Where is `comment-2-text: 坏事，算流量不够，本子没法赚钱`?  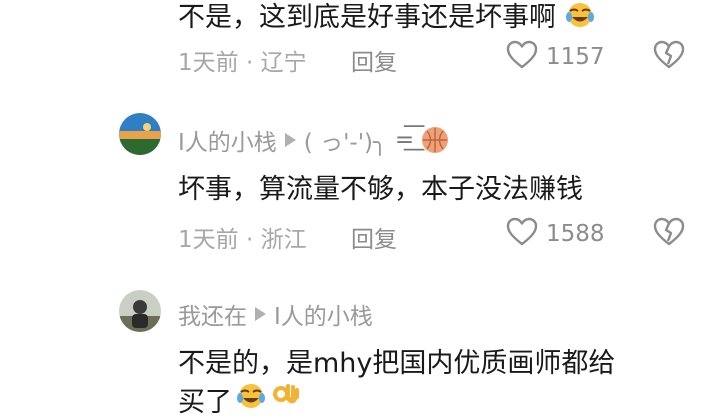
comment-2-text: 坏事，算流量不够，本子没法赚钱 is located at coordinates (380, 189).